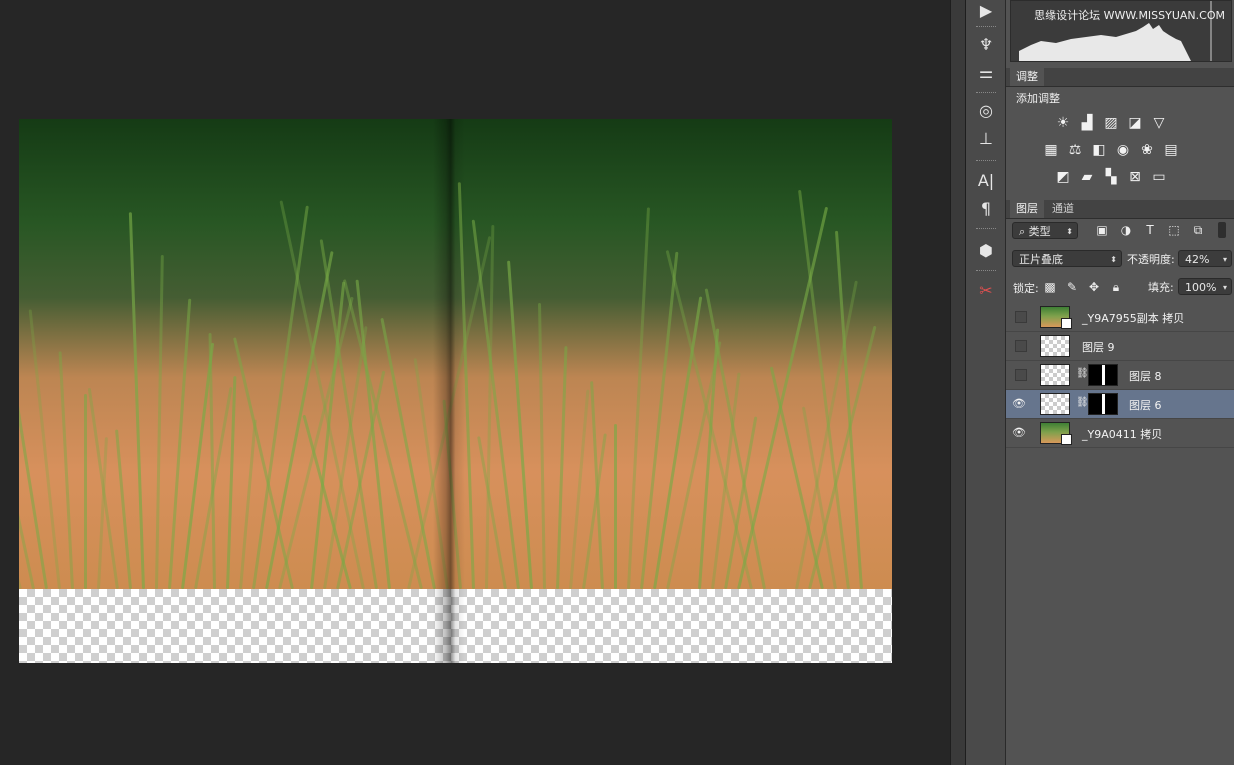 The height and width of the screenshot is (765, 1234). What do you see at coordinates (986, 251) in the screenshot?
I see `3d-cube-icon: ⬢` at bounding box center [986, 251].